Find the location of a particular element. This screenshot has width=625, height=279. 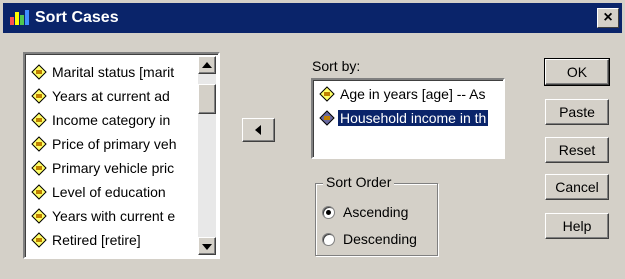

list-item-label: Years with current e is located at coordinates (114, 216).